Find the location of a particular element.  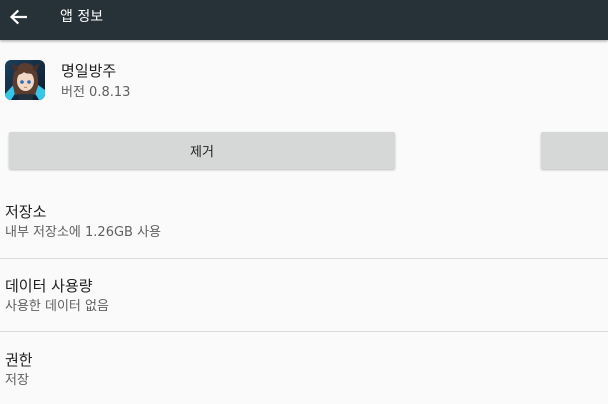

arrow-left-icon is located at coordinates (18, 17).